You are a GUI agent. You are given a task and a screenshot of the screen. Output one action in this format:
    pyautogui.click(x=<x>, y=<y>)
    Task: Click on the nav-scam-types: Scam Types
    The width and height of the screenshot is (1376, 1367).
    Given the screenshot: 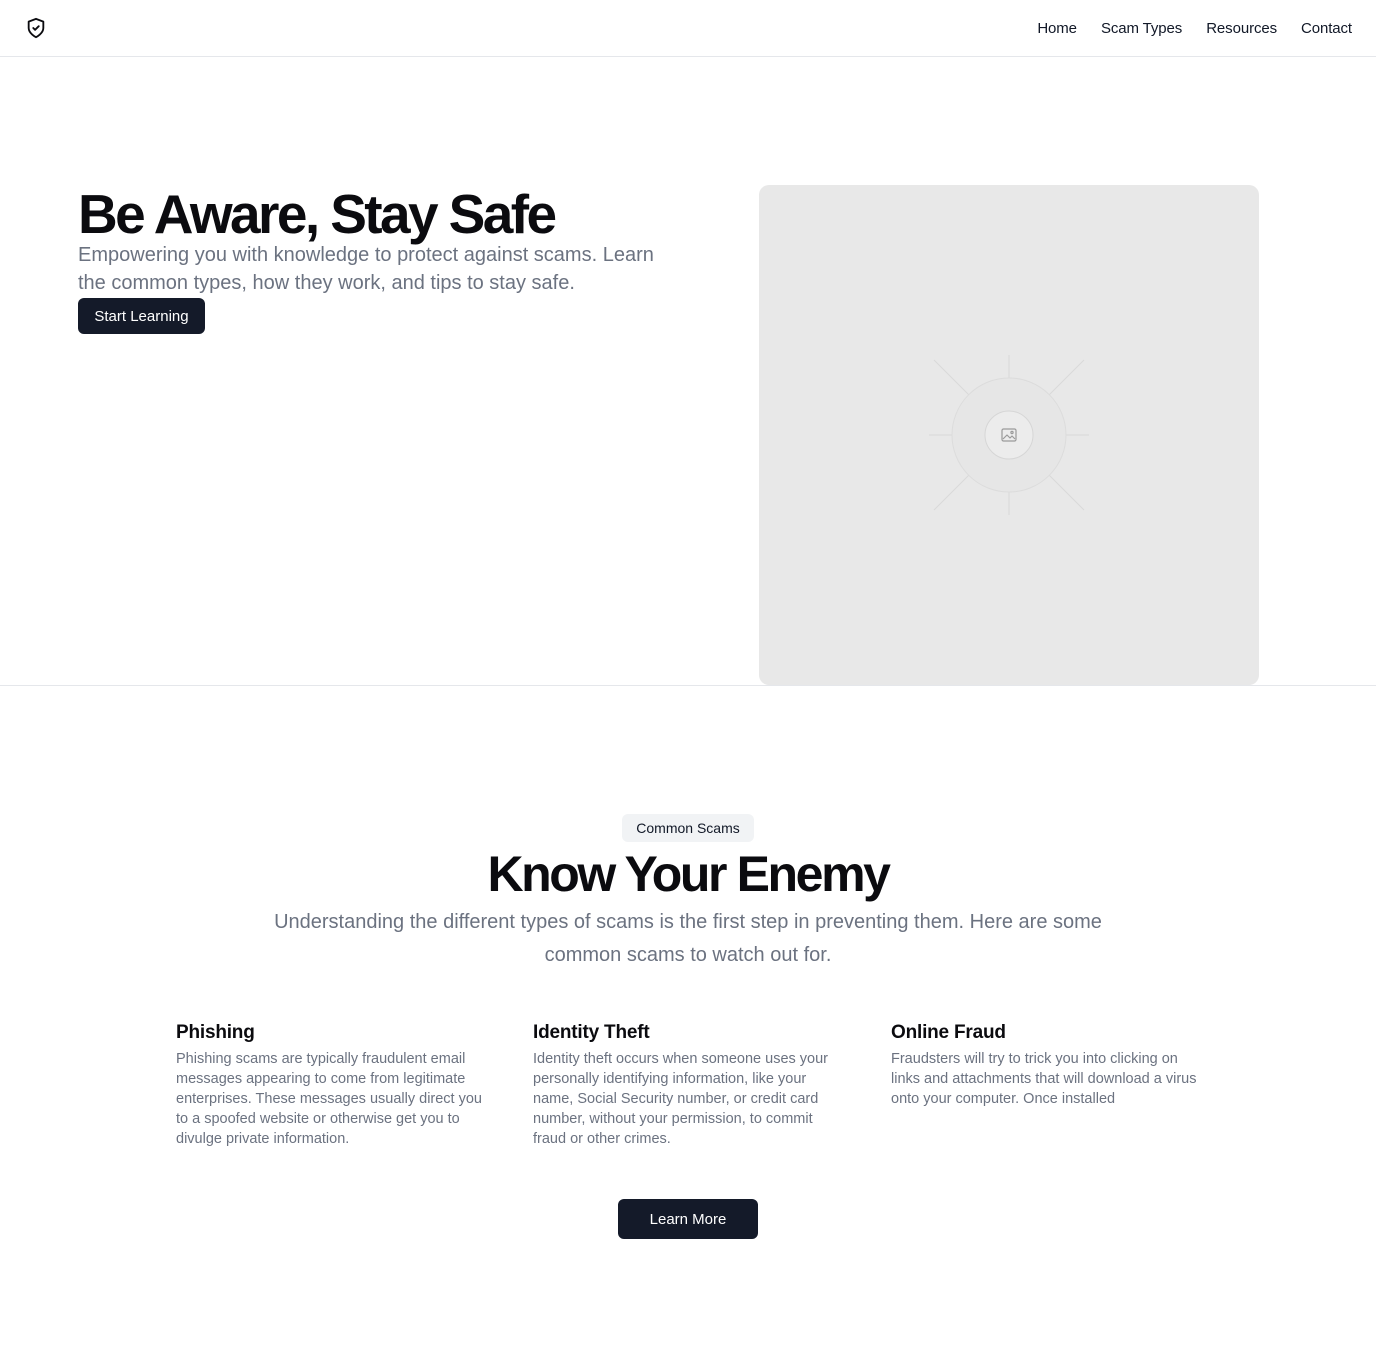 What is the action you would take?
    pyautogui.click(x=1141, y=28)
    